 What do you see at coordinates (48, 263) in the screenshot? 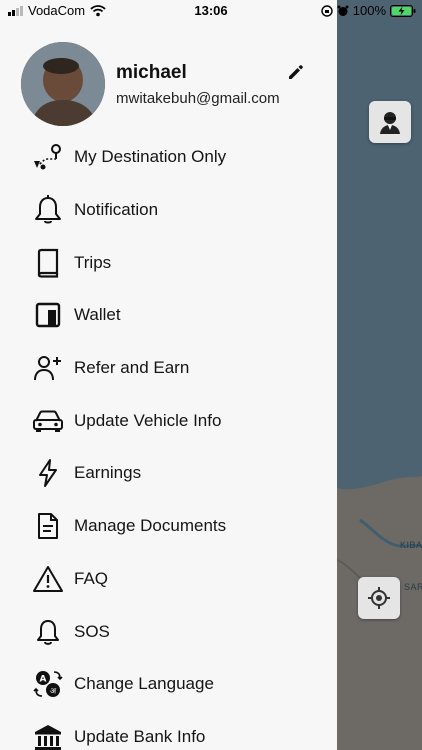
I see `book-icon` at bounding box center [48, 263].